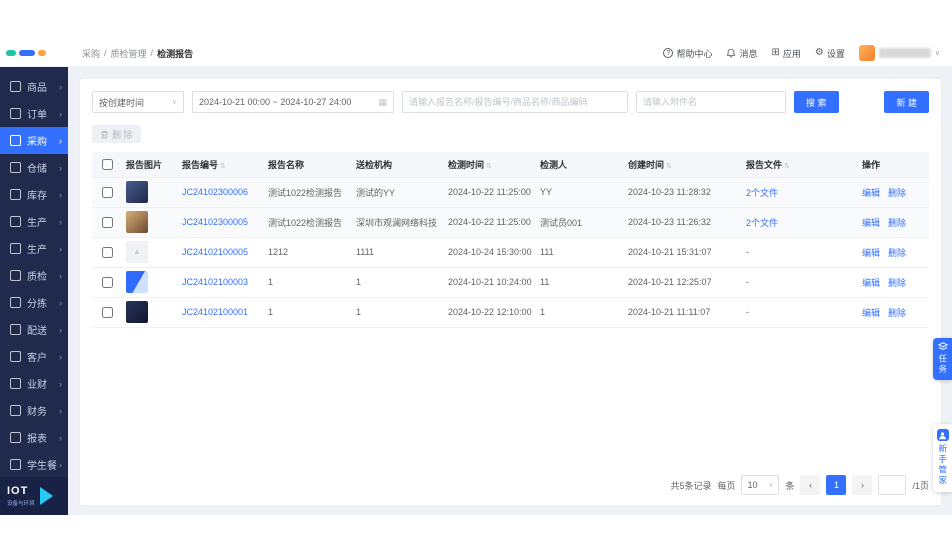 The height and width of the screenshot is (553, 952). I want to click on per-page-label: 每页, so click(726, 485).